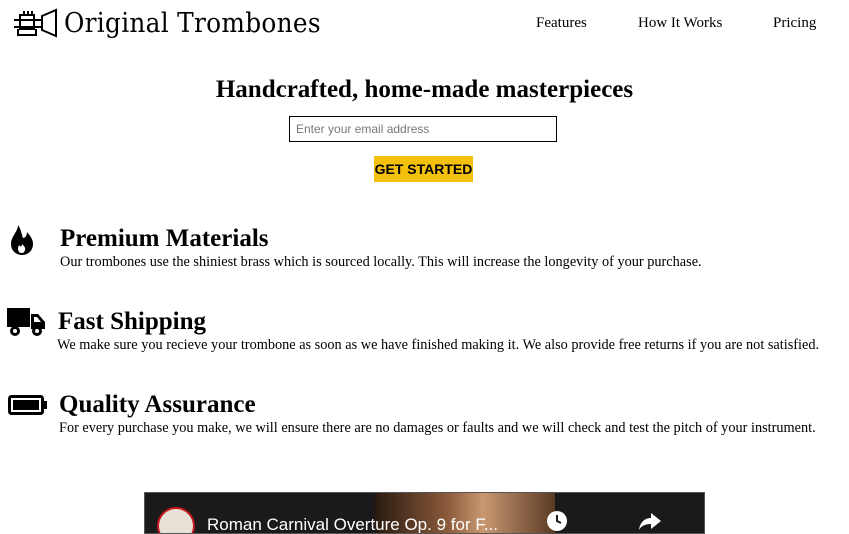 The width and height of the screenshot is (849, 534). Describe the element at coordinates (22, 240) in the screenshot. I see `flame-icon` at that location.